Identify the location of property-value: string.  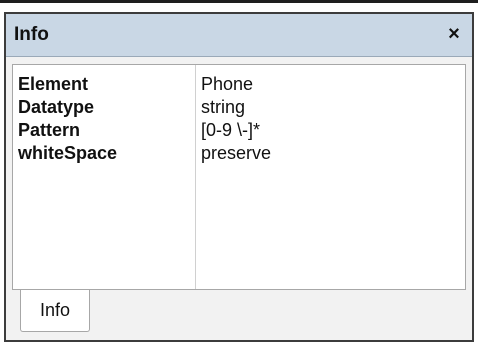
(223, 107).